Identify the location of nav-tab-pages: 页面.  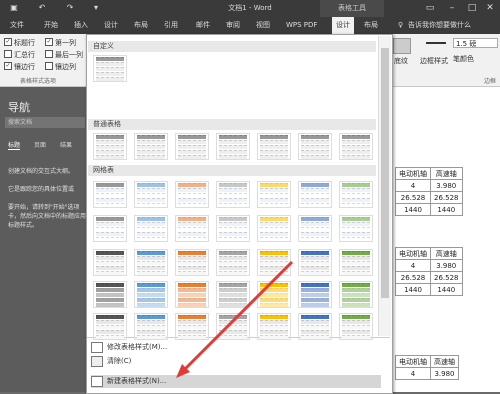
(40, 144).